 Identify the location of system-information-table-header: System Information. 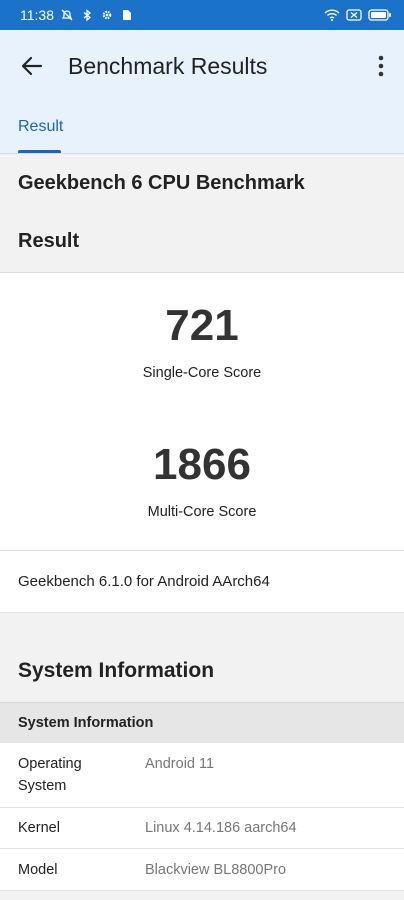
(202, 722).